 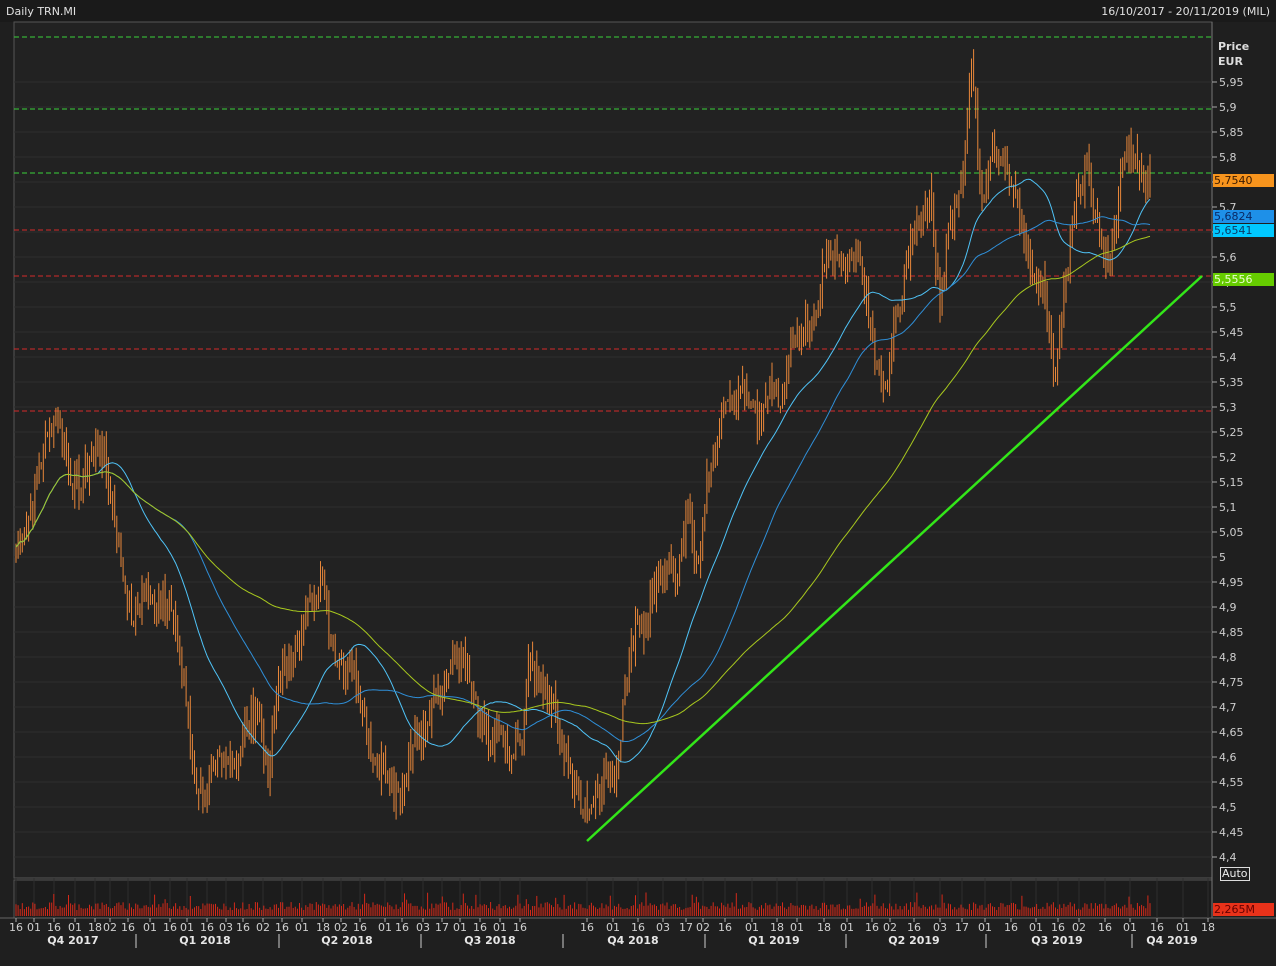 I want to click on y-tick-label: 5,85, so click(x=1231, y=132).